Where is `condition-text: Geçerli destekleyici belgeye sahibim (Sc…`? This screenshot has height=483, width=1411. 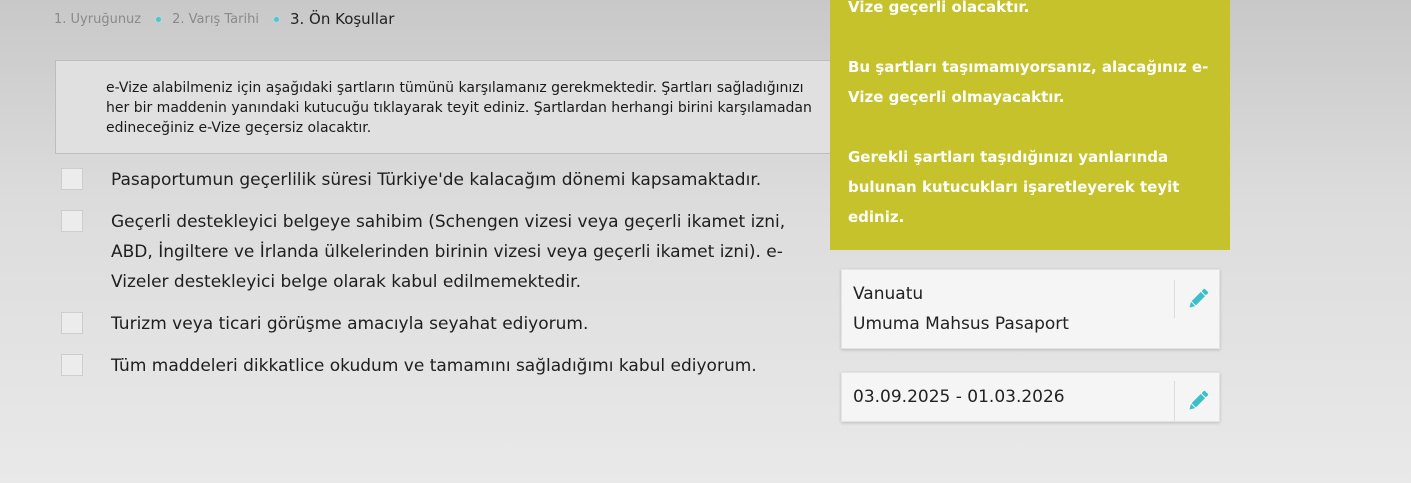 condition-text: Geçerli destekleyici belgeye sahibim (Sc… is located at coordinates (448, 252).